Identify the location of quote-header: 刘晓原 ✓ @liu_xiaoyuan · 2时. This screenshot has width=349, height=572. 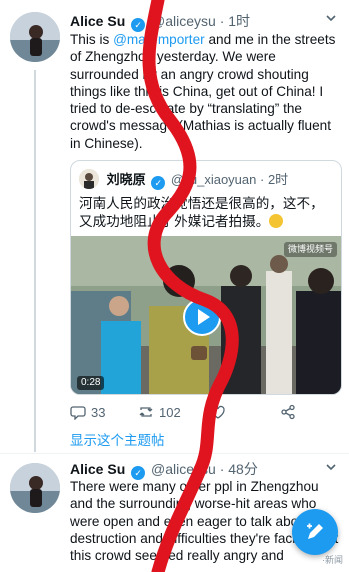
(183, 179).